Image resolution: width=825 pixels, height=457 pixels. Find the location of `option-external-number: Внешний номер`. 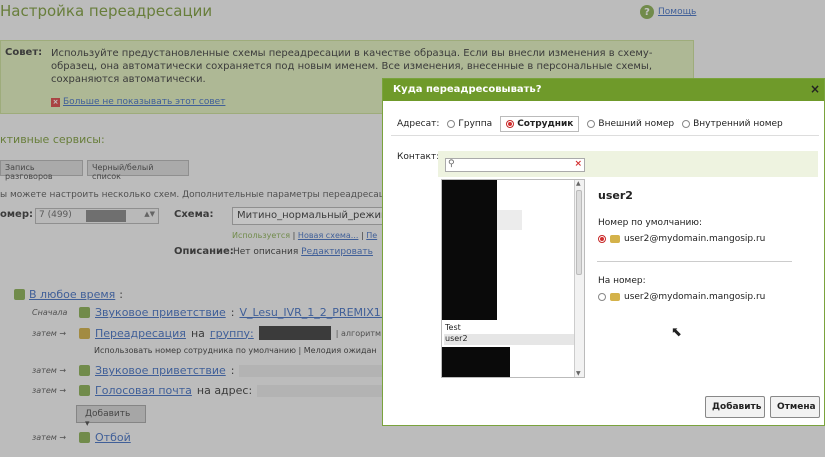

option-external-number: Внешний номер is located at coordinates (630, 124).